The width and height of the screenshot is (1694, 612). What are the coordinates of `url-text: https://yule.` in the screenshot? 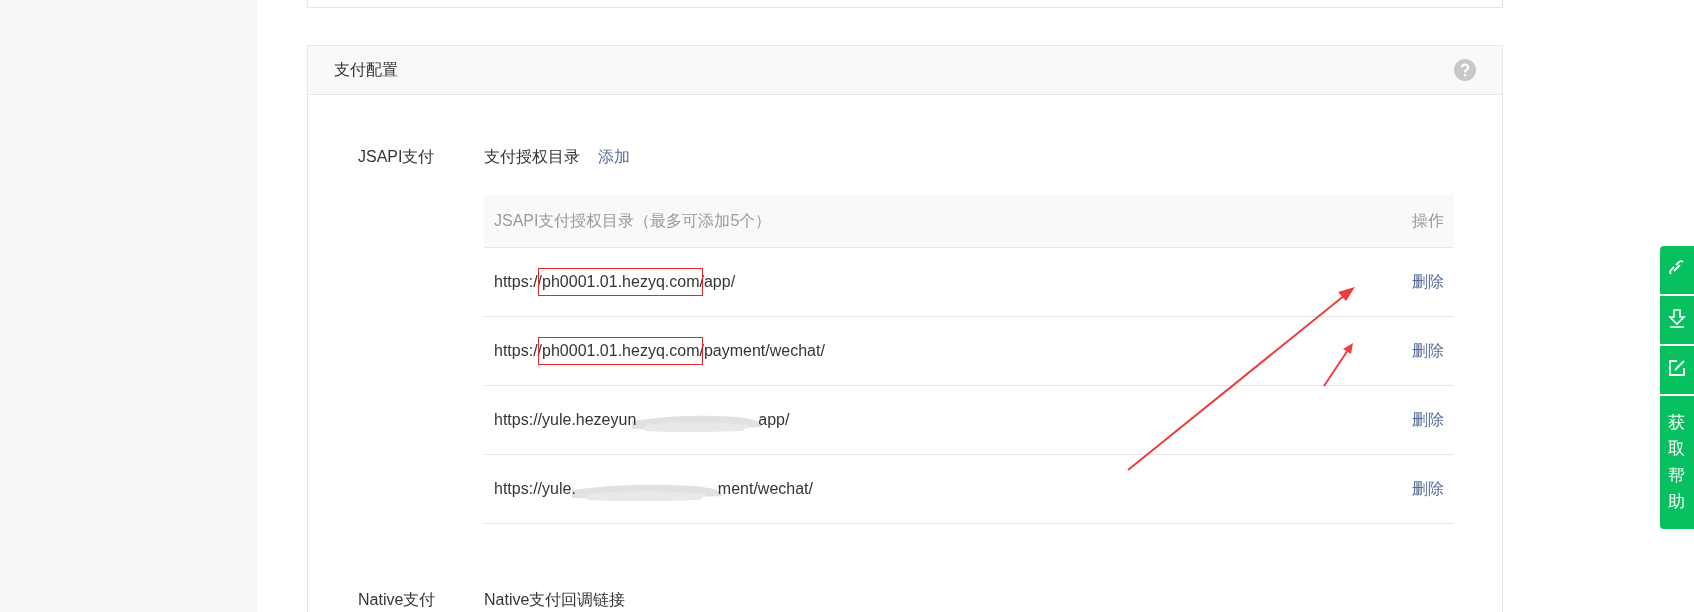 It's located at (535, 489).